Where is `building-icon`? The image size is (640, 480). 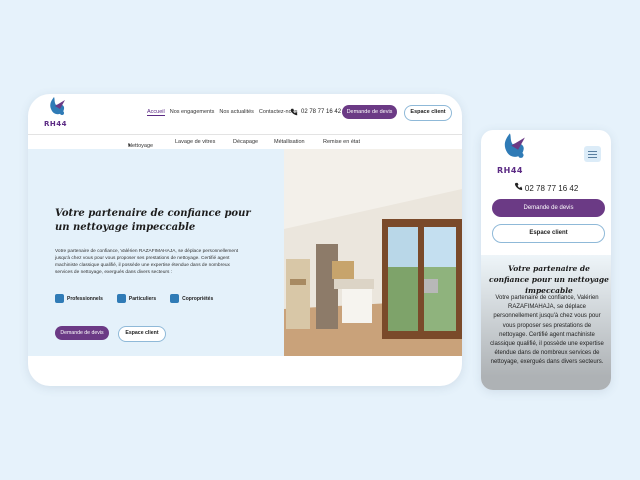
building-icon is located at coordinates (175, 298).